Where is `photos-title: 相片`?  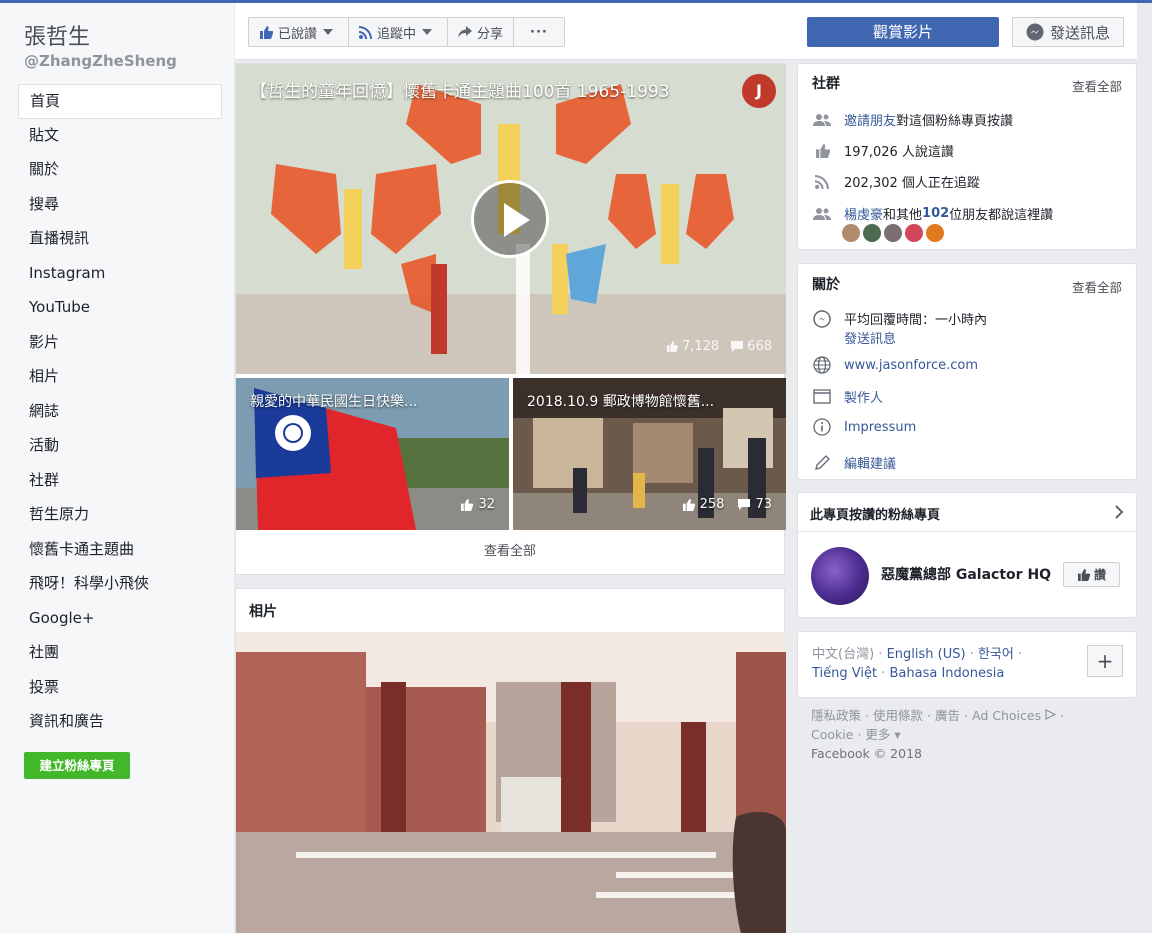
photos-title: 相片 is located at coordinates (263, 611).